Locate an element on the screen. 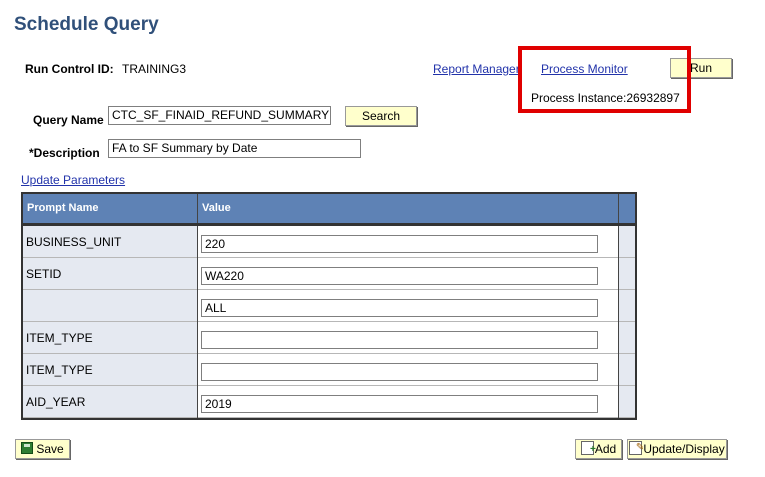 The width and height of the screenshot is (765, 477). prompt-name-header: Prompt Name is located at coordinates (63, 208).